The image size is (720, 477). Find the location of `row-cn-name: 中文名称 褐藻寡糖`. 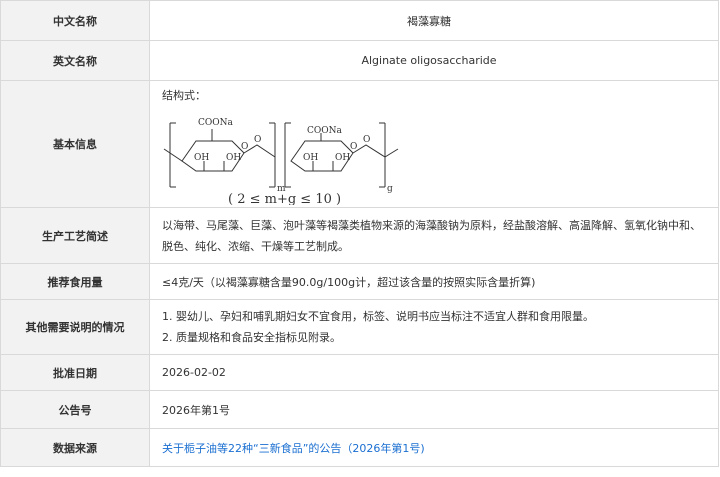

row-cn-name: 中文名称 褐藻寡糖 is located at coordinates (359, 20).